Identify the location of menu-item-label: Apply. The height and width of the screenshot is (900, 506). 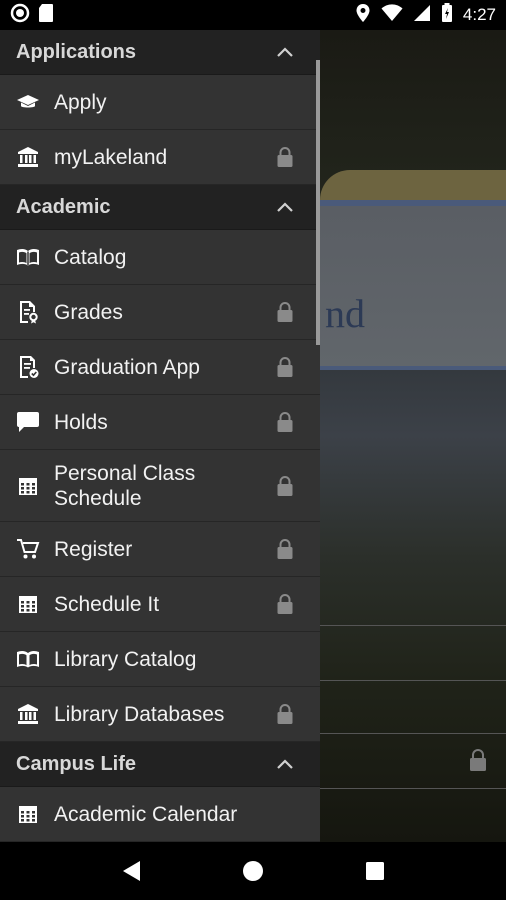
(80, 102).